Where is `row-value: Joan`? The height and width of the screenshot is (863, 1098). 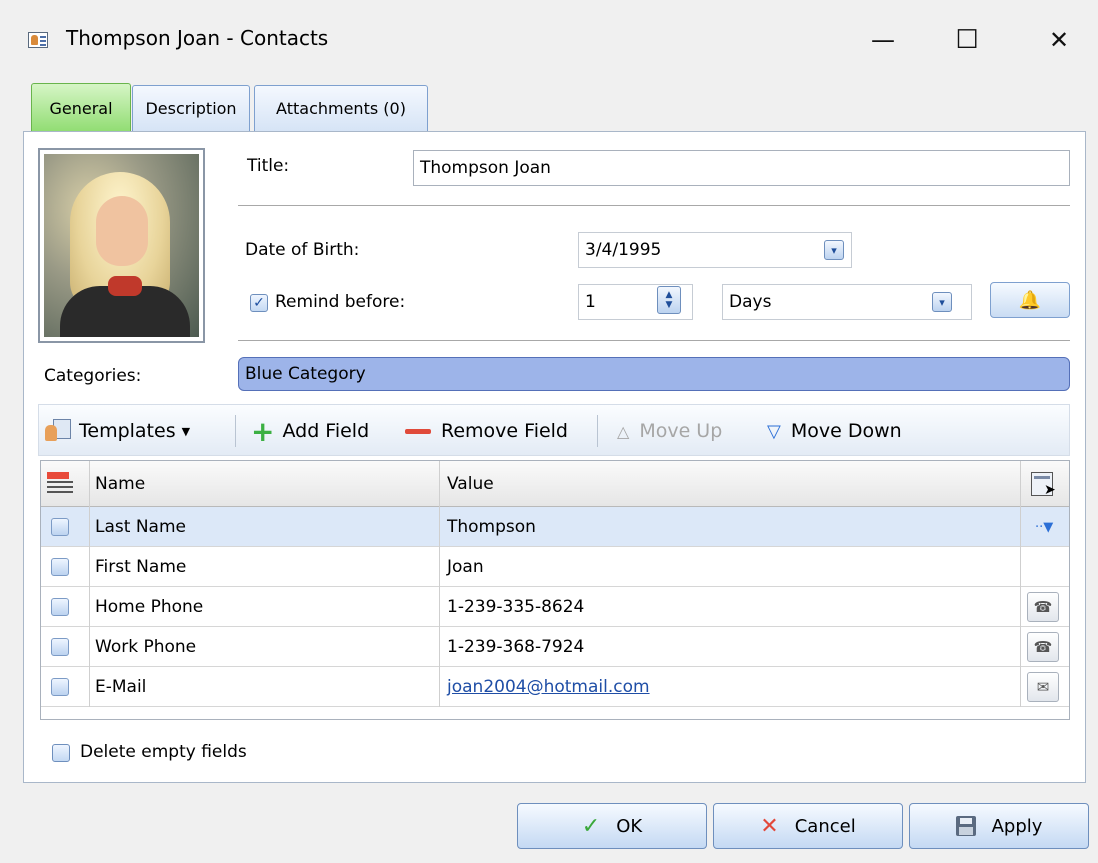 row-value: Joan is located at coordinates (726, 567).